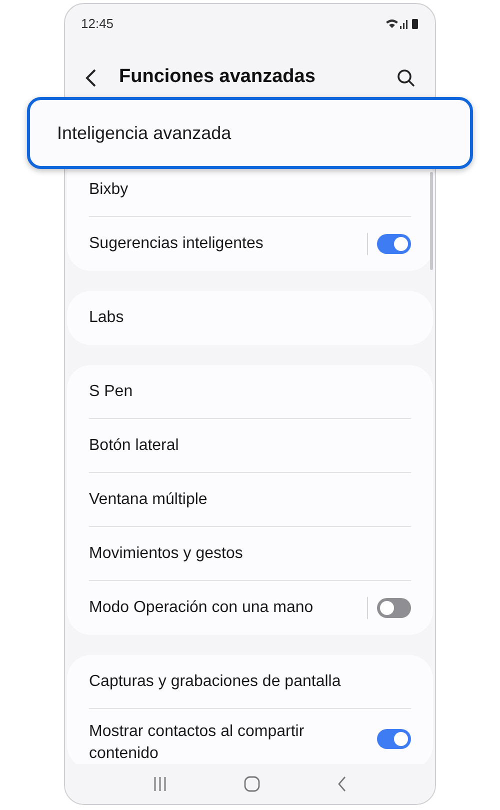 This screenshot has height=810, width=500. Describe the element at coordinates (108, 190) in the screenshot. I see `setting-label: Bixby` at that location.